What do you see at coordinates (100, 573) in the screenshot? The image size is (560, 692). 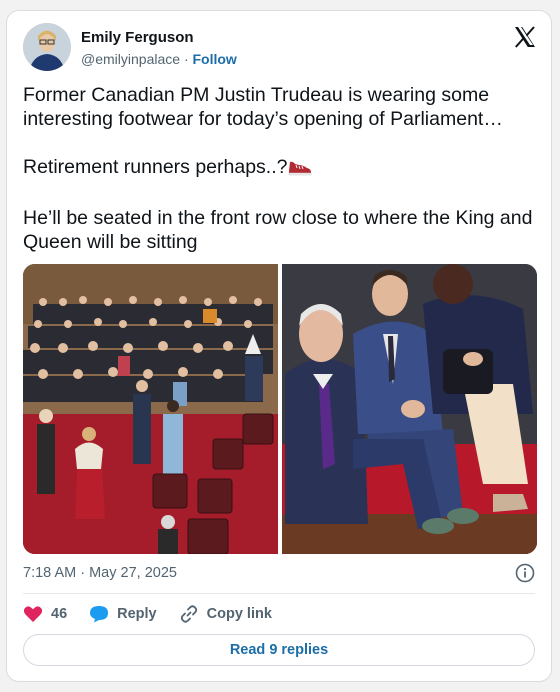 I see `timestamp: 7:18 AM · May 27, 2025` at bounding box center [100, 573].